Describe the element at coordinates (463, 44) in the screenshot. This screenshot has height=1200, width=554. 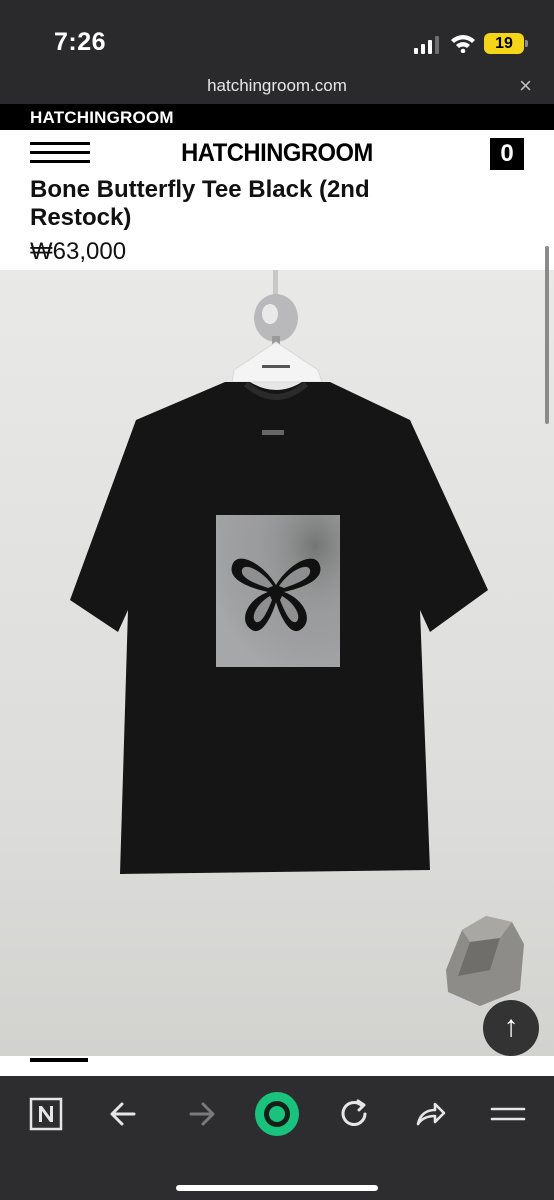
I see `wifi-icon` at that location.